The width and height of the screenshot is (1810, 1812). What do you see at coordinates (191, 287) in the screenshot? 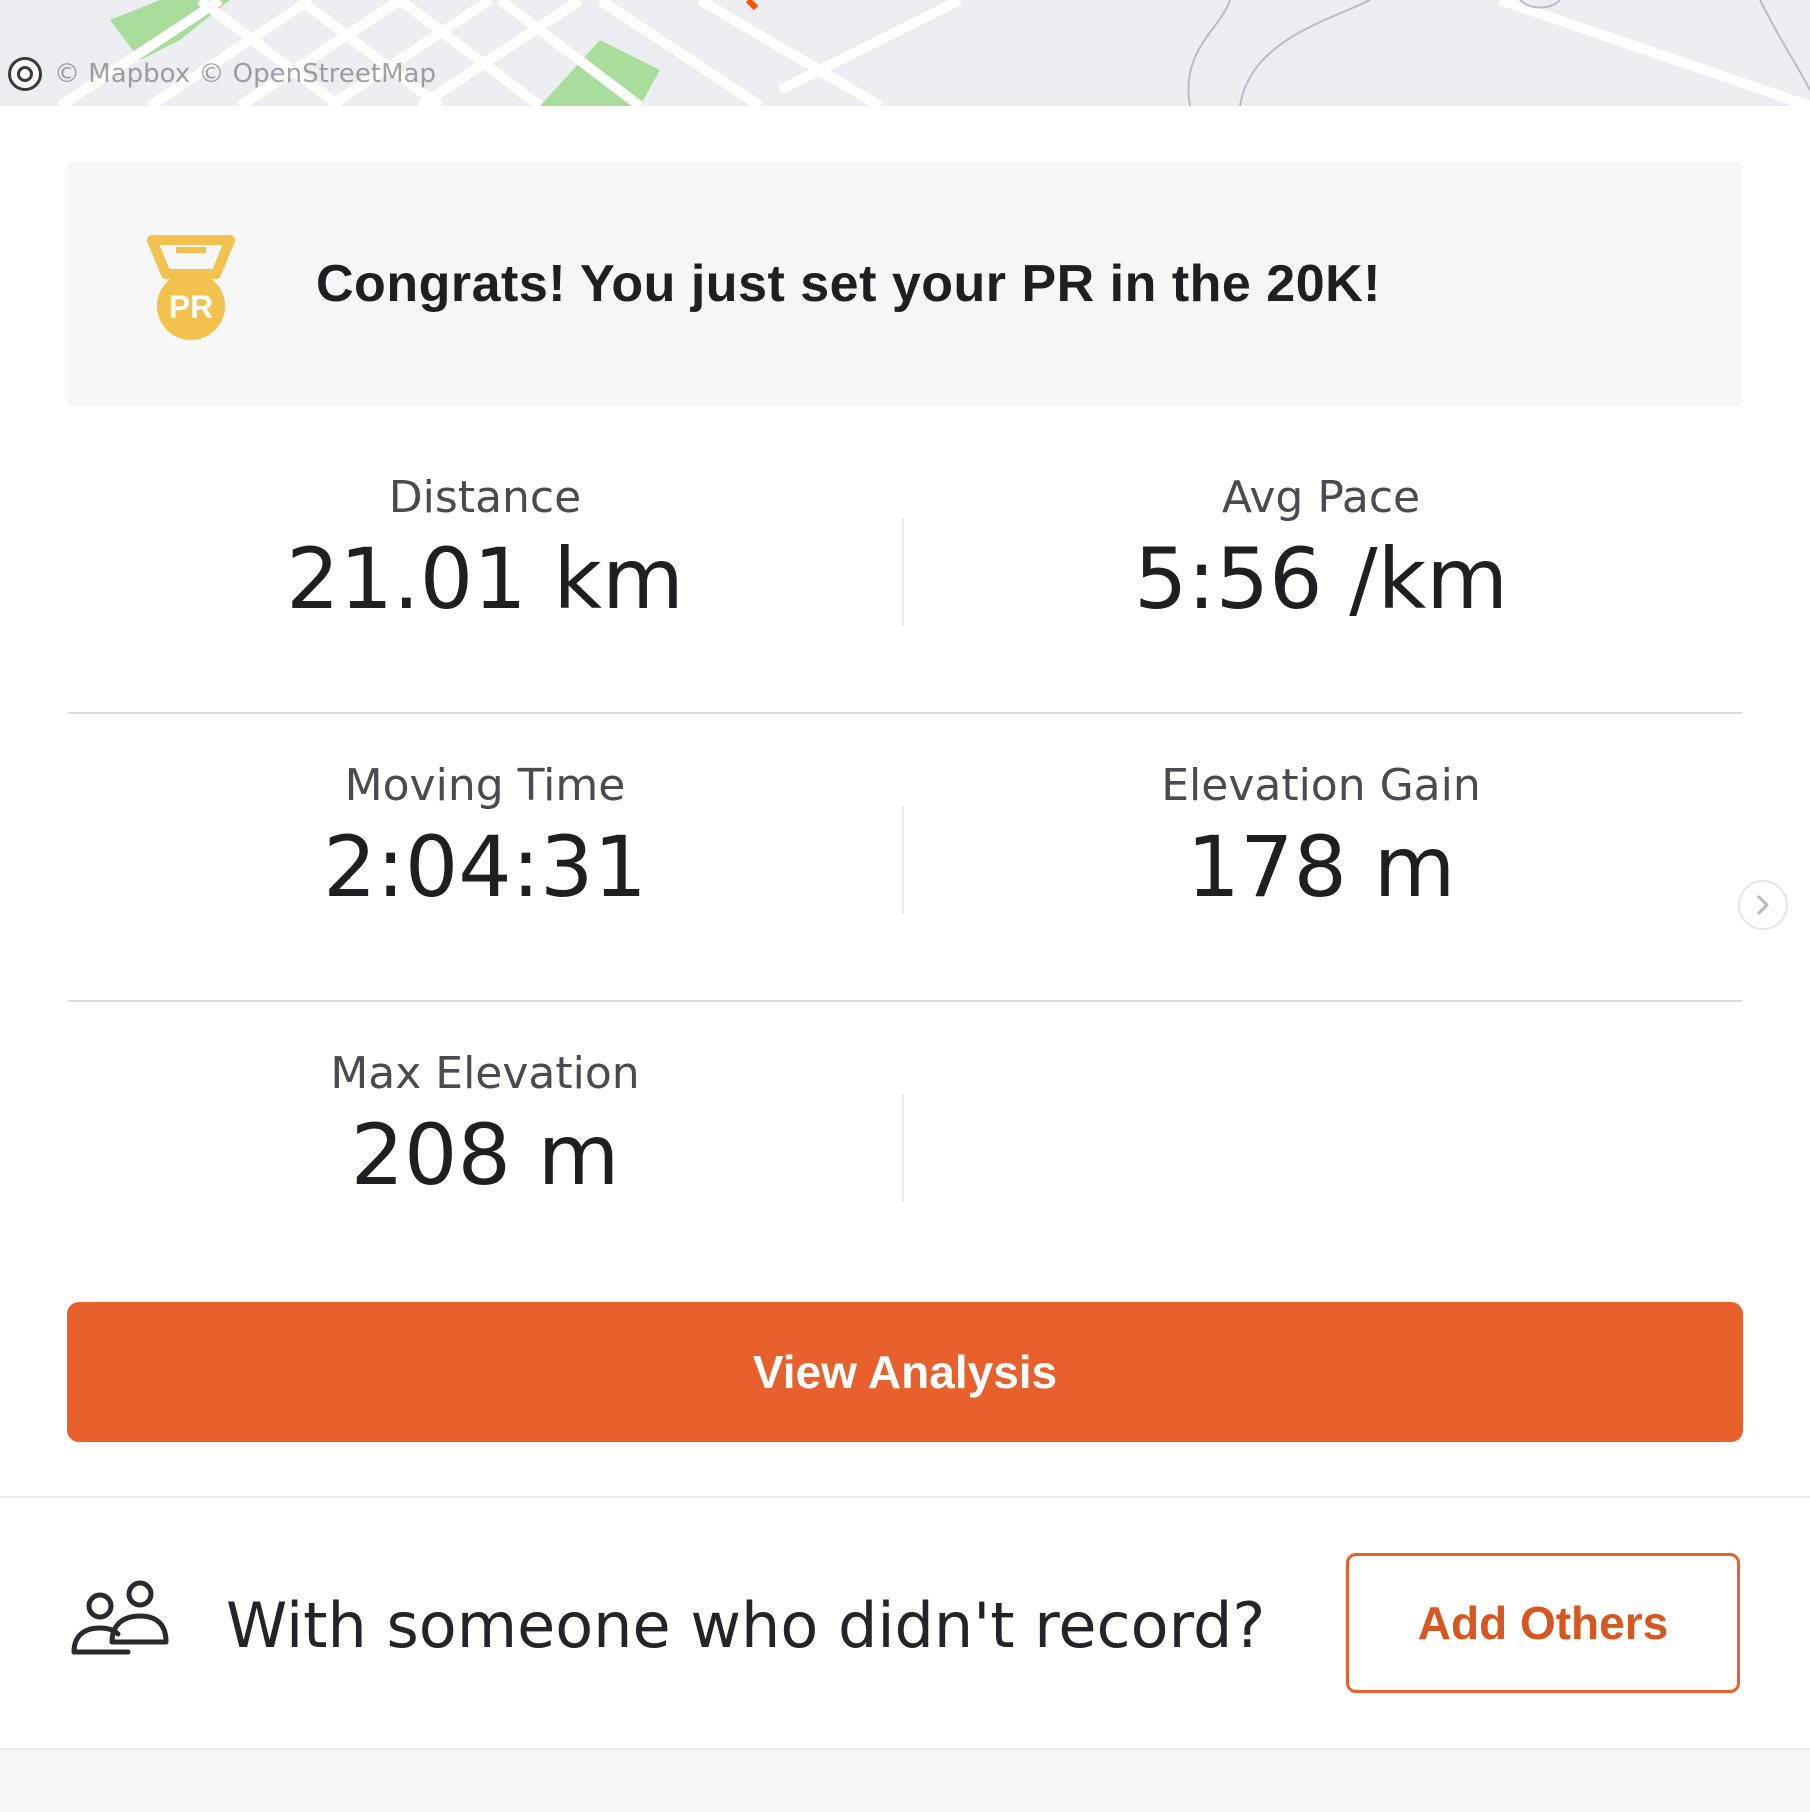
I see `pr-medal-icon: PR` at bounding box center [191, 287].